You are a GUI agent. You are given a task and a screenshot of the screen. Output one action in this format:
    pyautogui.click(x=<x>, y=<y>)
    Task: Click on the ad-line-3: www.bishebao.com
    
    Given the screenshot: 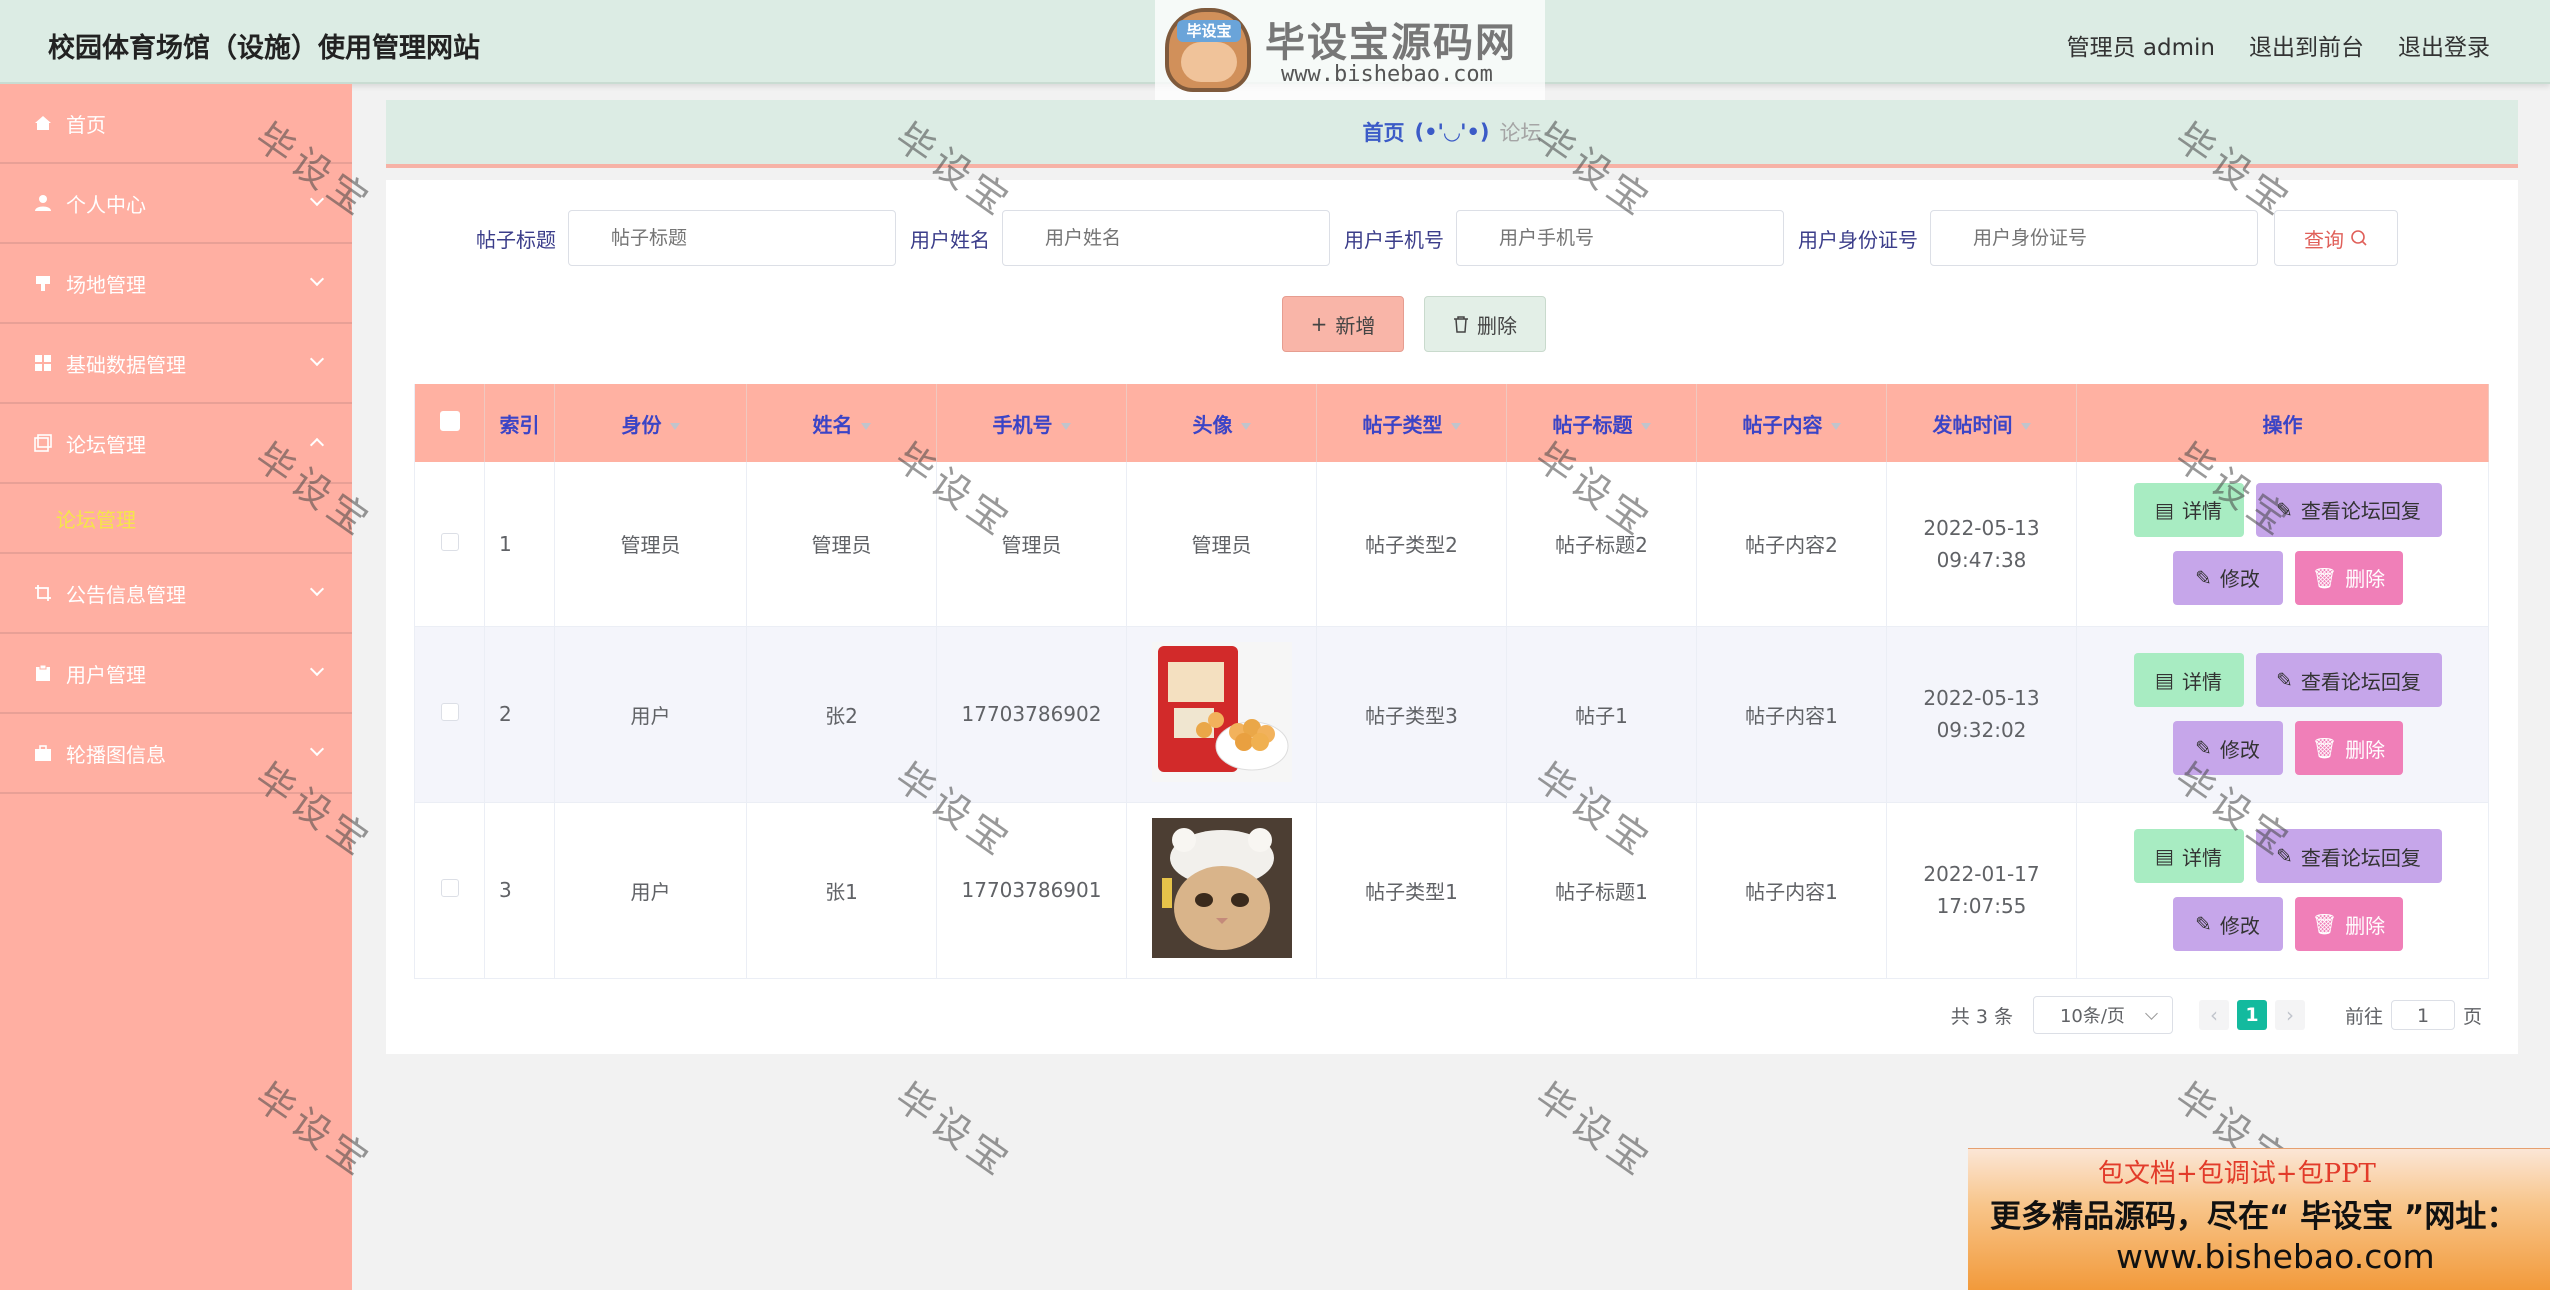 What is the action you would take?
    pyautogui.click(x=2275, y=1256)
    